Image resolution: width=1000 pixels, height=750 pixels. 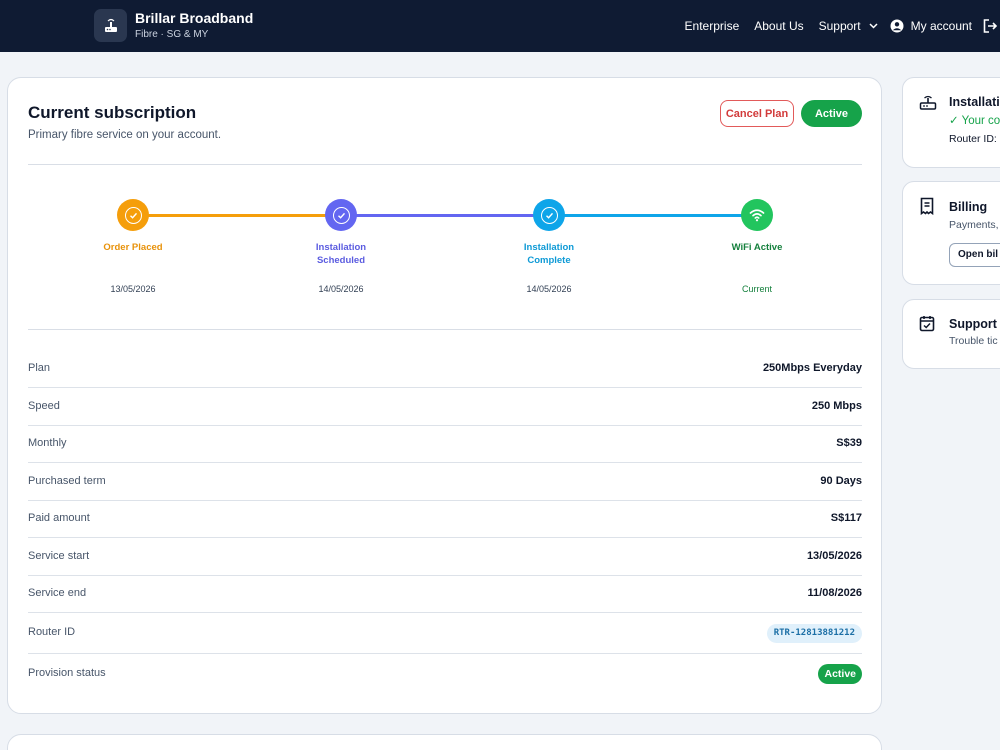 I want to click on brand-subtitle: Fibre · SG & MY, so click(x=172, y=34).